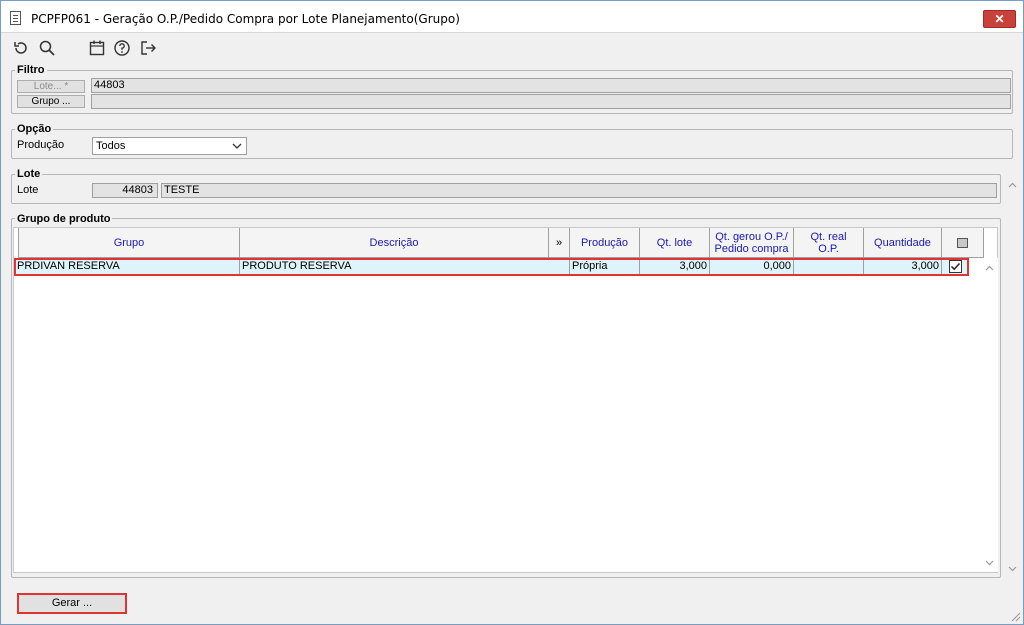  I want to click on resize-grip-icon, so click(1015, 616).